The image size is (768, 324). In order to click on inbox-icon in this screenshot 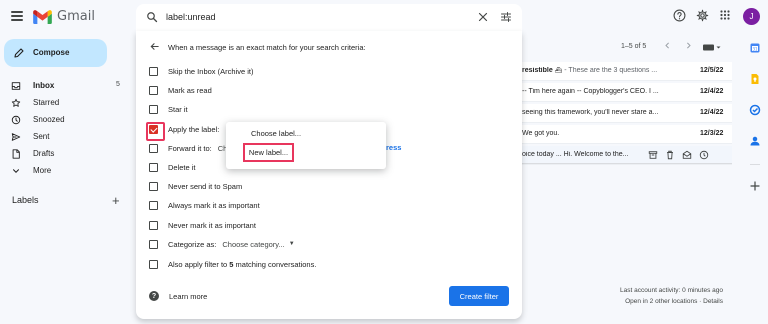, I will do `click(16, 86)`.